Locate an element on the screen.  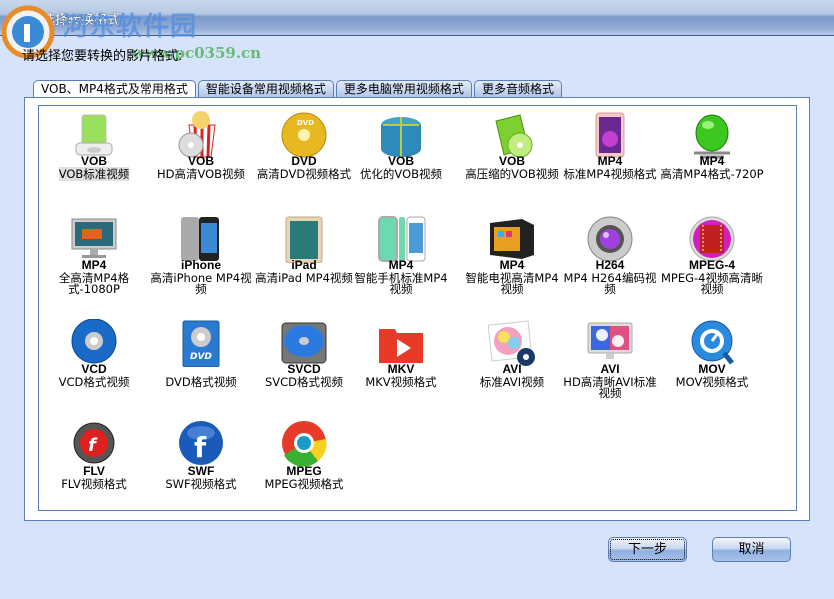
format-description-text: 优化的VOB视频 is located at coordinates (401, 174).